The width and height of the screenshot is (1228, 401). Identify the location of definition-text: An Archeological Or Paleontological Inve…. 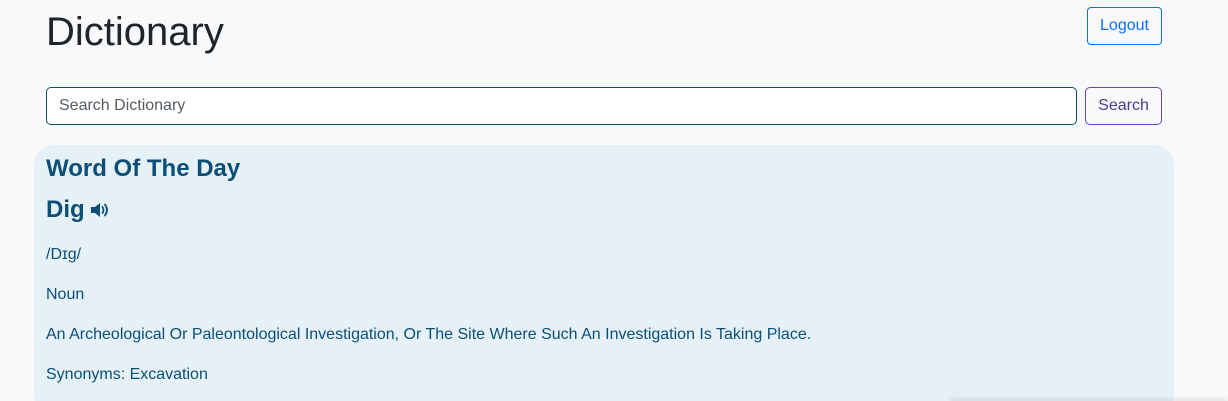
(429, 334).